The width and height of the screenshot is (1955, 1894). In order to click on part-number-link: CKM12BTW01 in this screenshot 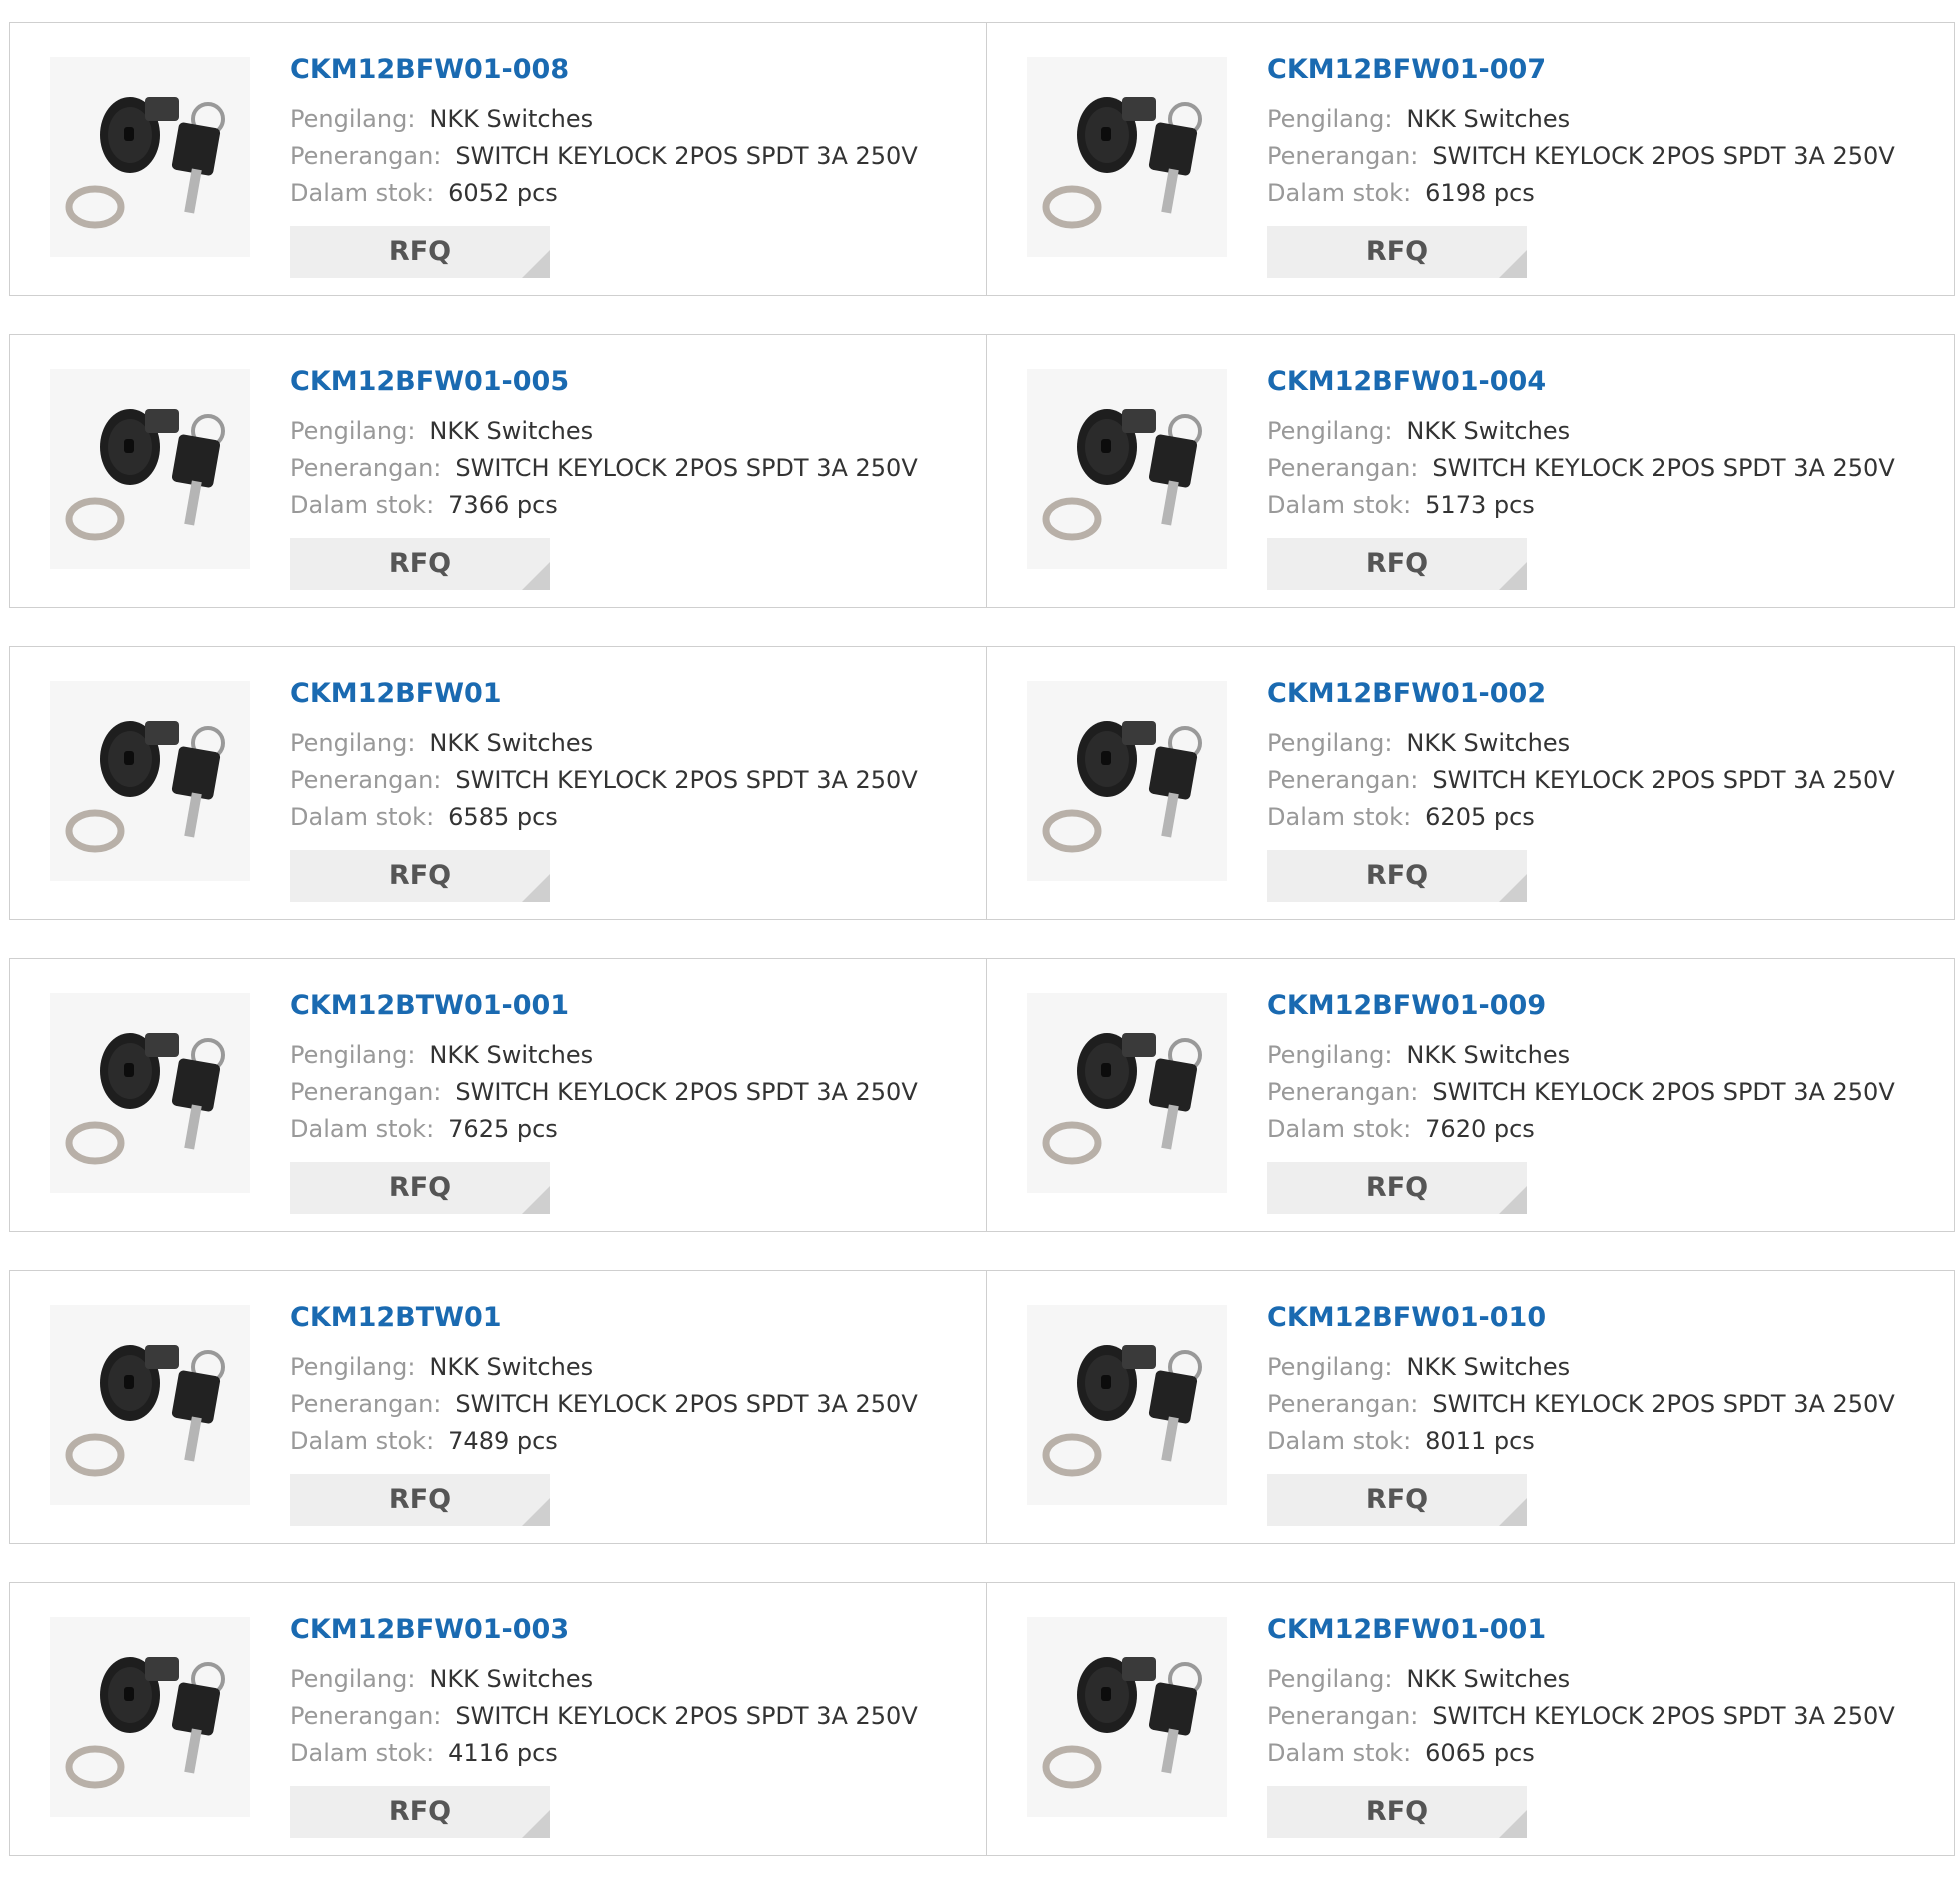, I will do `click(604, 1318)`.